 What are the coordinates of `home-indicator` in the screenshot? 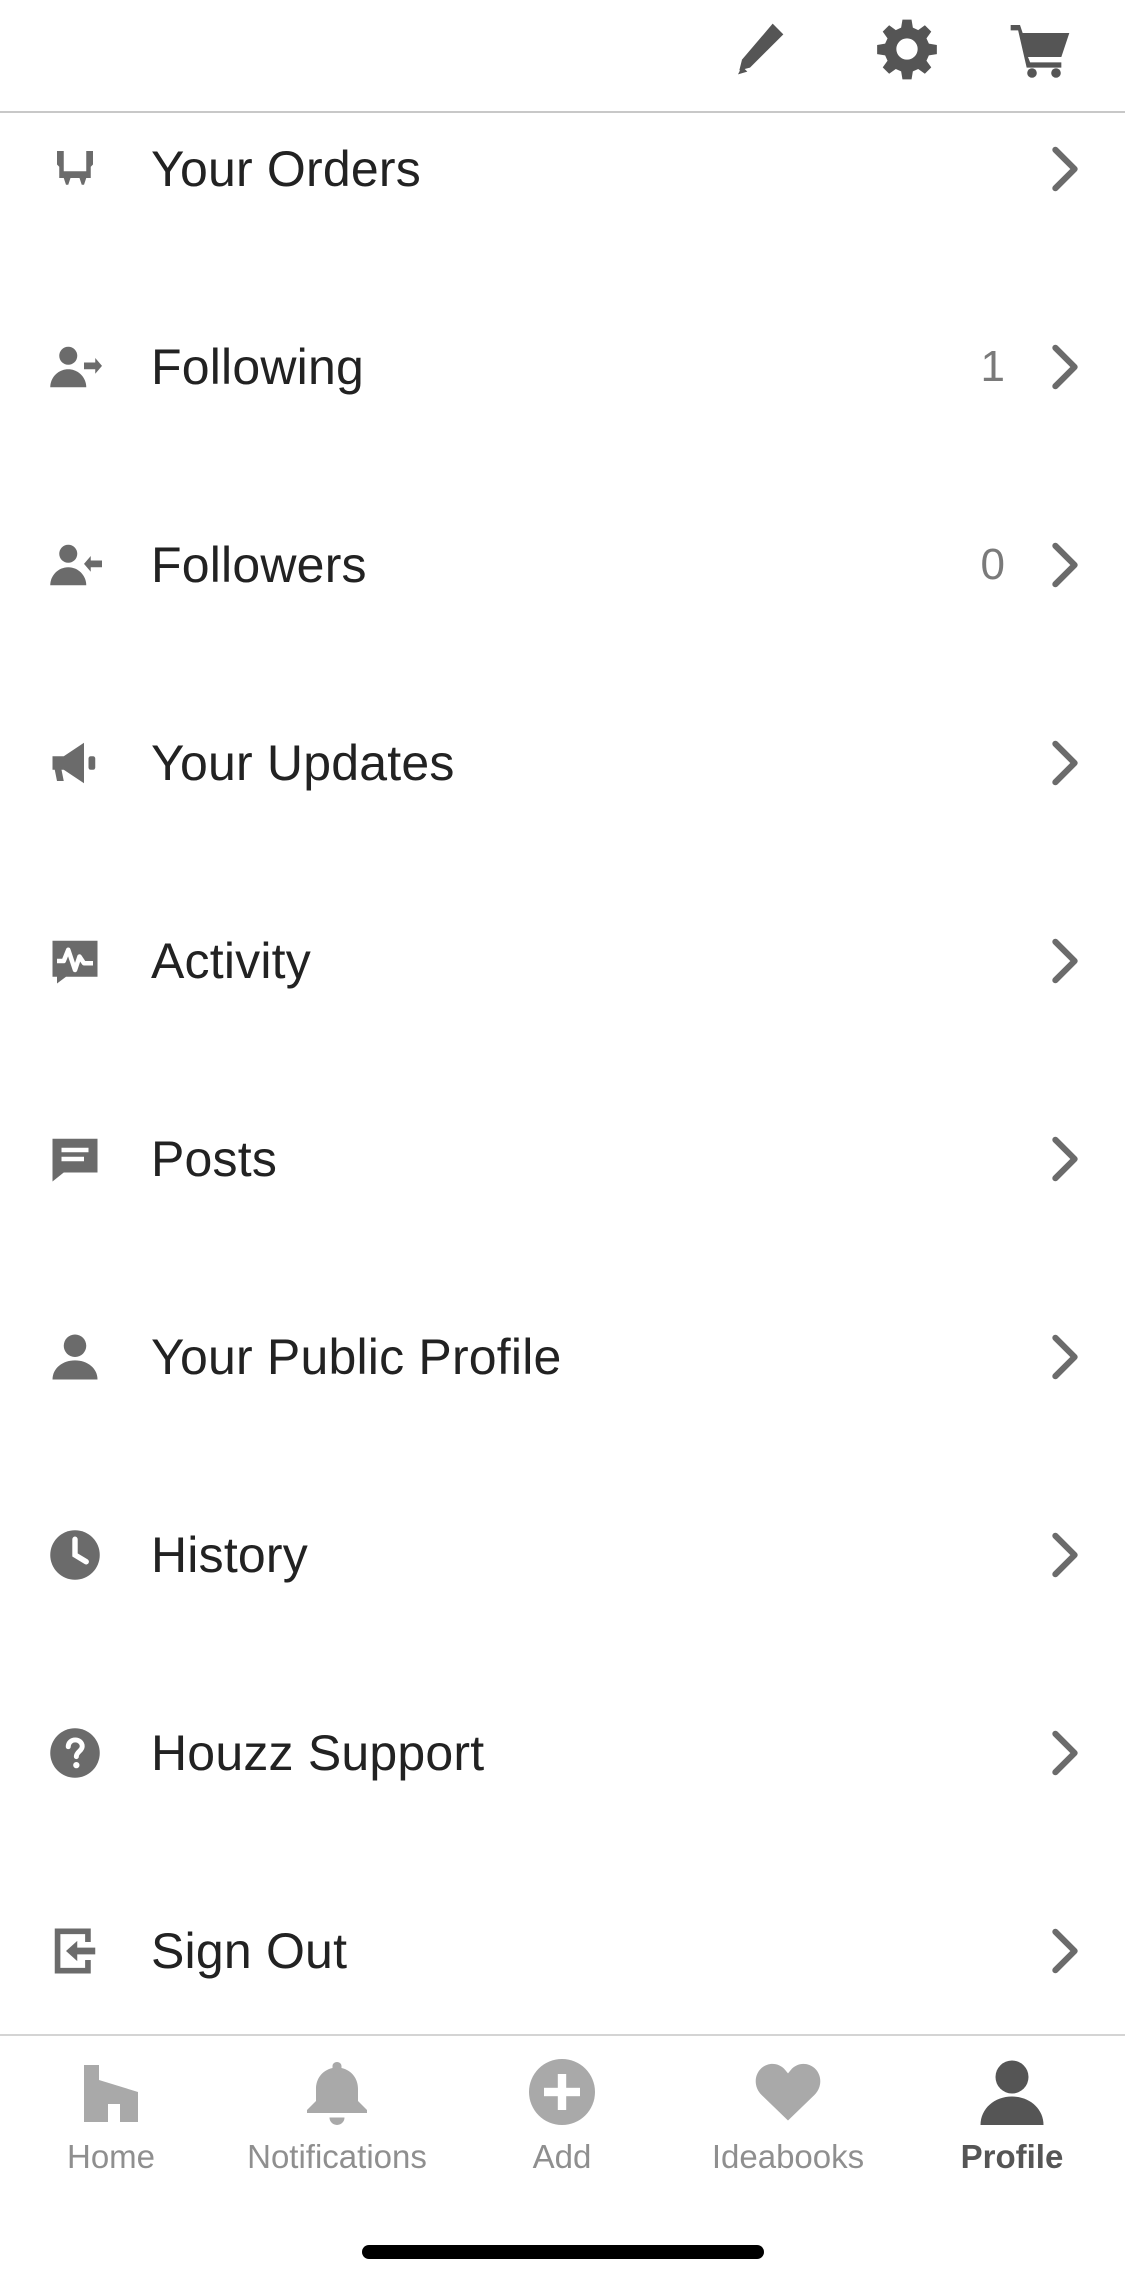 It's located at (563, 2252).